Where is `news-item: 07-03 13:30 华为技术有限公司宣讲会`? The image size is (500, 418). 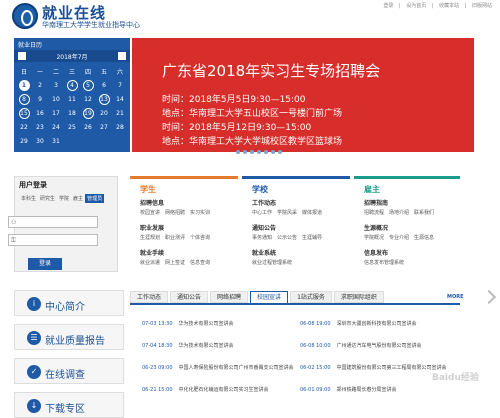
news-item: 07-03 13:30 华为技术有限公司宣讲会 is located at coordinates (188, 323).